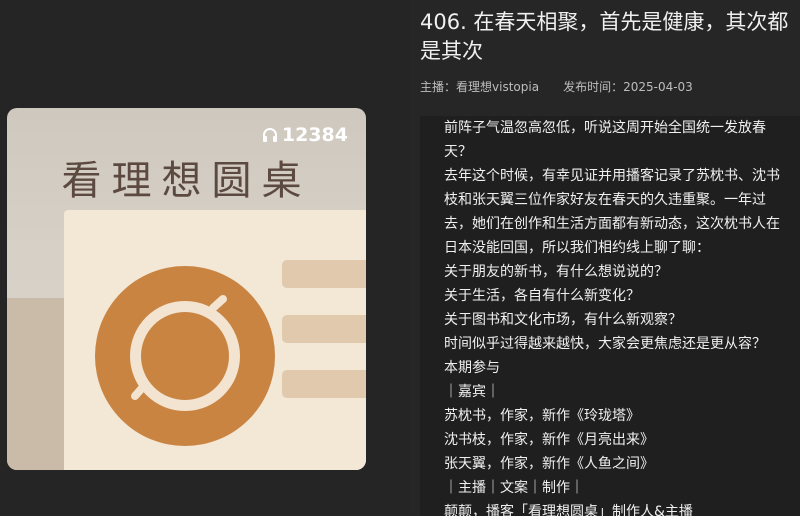 This screenshot has height=516, width=800. What do you see at coordinates (185, 356) in the screenshot?
I see `round-table-illustration` at bounding box center [185, 356].